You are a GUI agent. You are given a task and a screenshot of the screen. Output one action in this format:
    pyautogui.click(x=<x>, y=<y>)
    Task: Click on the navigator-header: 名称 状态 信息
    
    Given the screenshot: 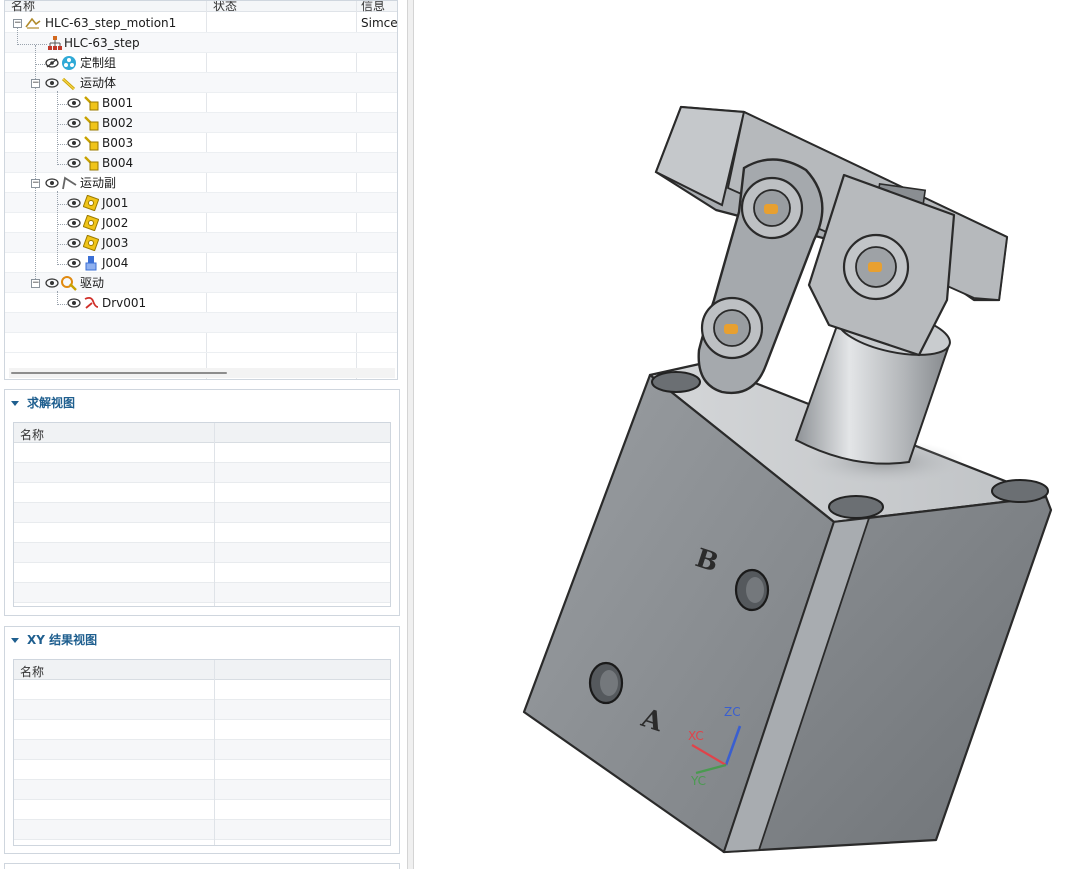 What is the action you would take?
    pyautogui.click(x=201, y=7)
    